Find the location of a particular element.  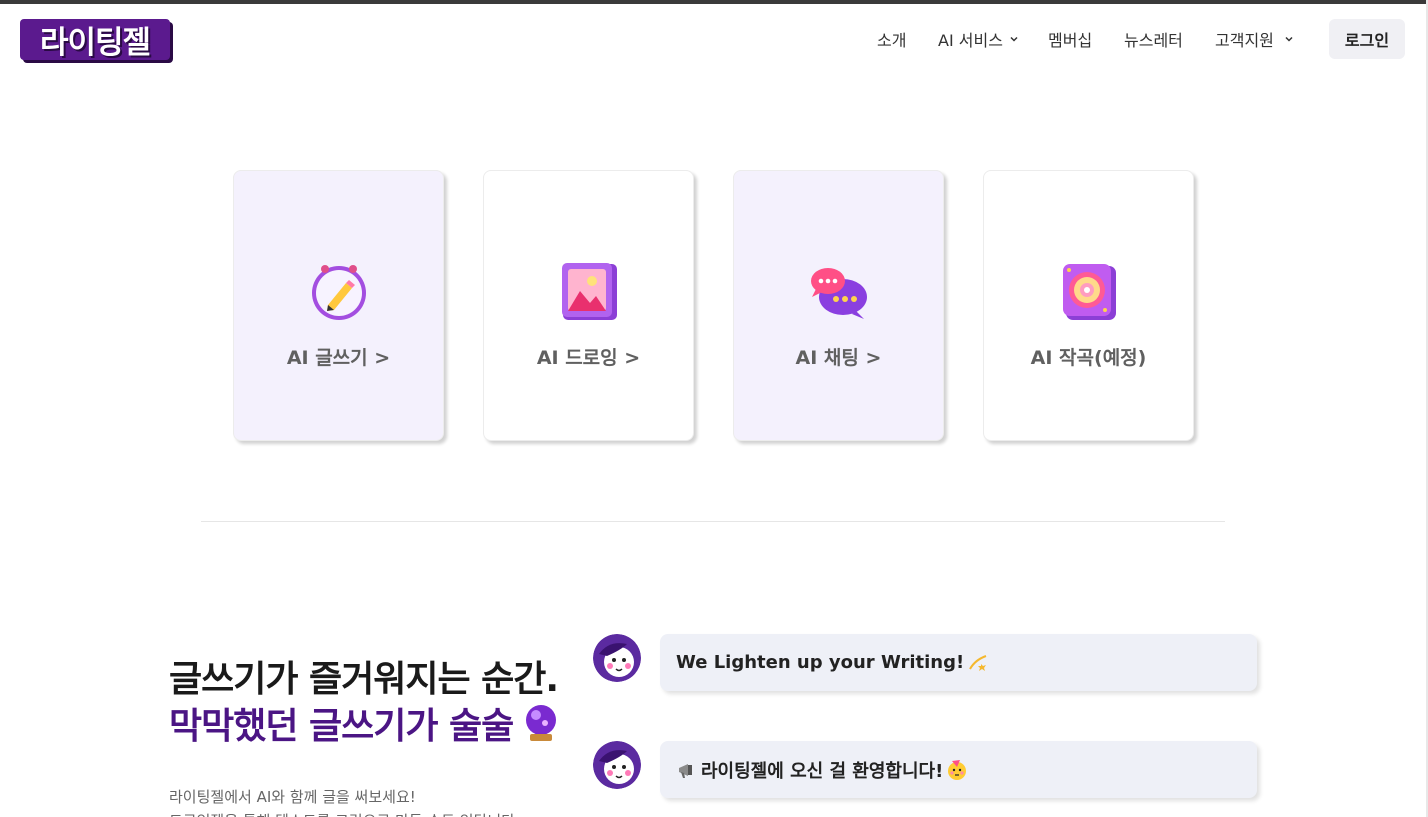

picture-frame-icon is located at coordinates (589, 291).